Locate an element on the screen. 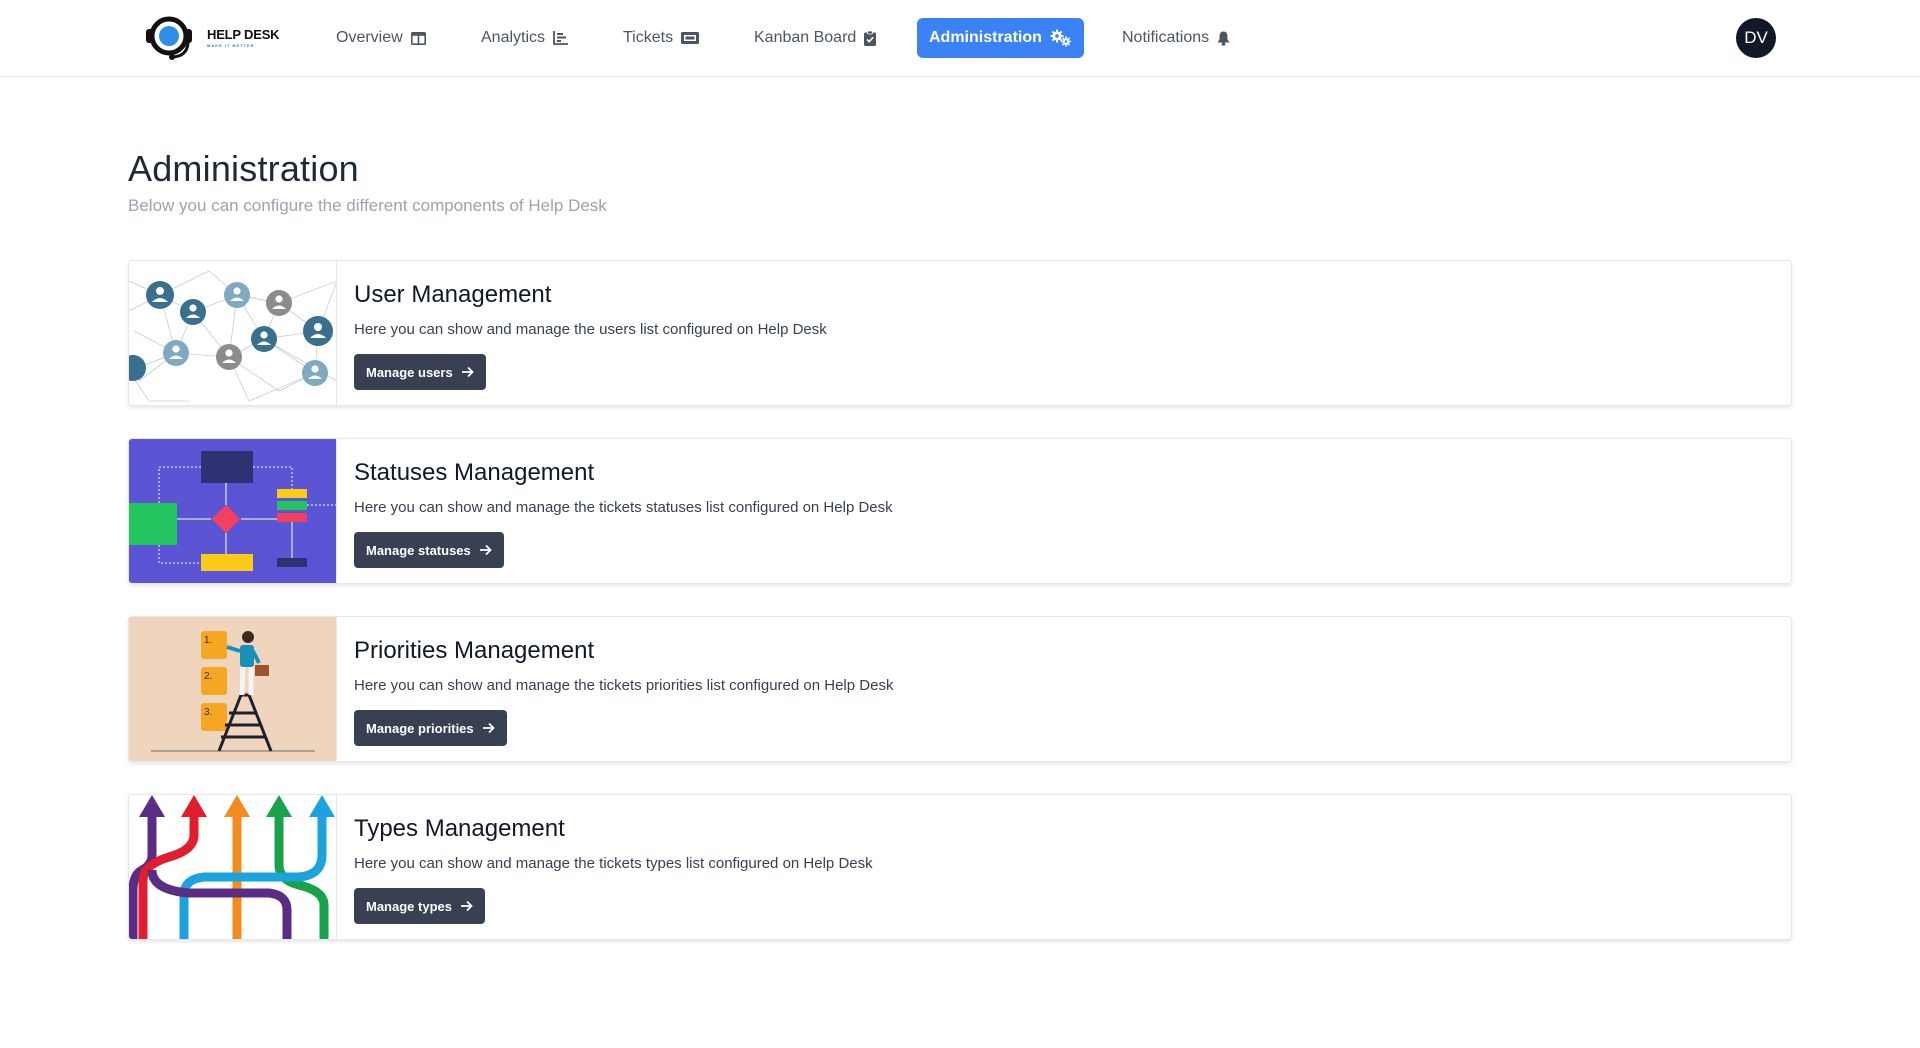 The width and height of the screenshot is (1920, 1048). nav-kanban-board: Kanban Board is located at coordinates (815, 38).